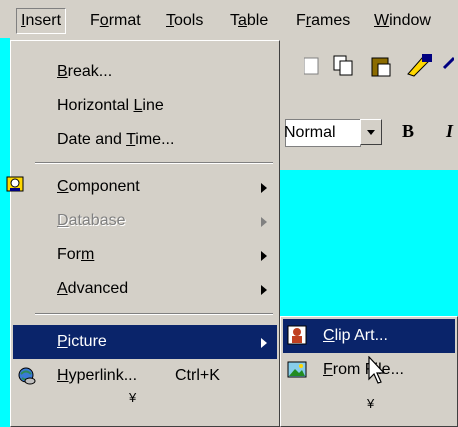 This screenshot has width=458, height=427. What do you see at coordinates (408, 131) in the screenshot?
I see `bold-button: B` at bounding box center [408, 131].